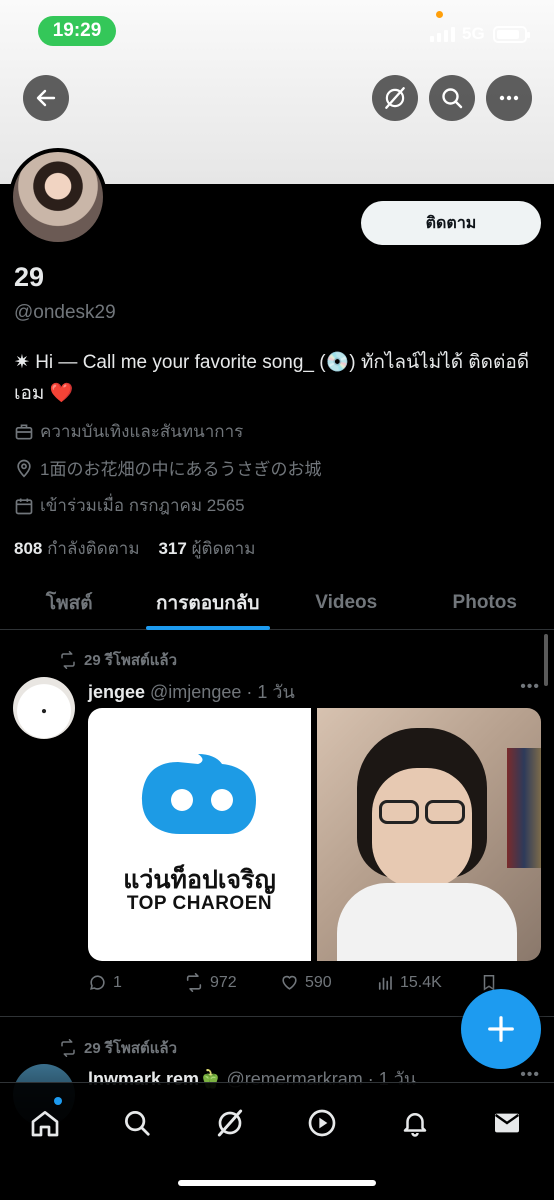  Describe the element at coordinates (65, 312) in the screenshot. I see `profile-handle: @ondesk29` at that location.